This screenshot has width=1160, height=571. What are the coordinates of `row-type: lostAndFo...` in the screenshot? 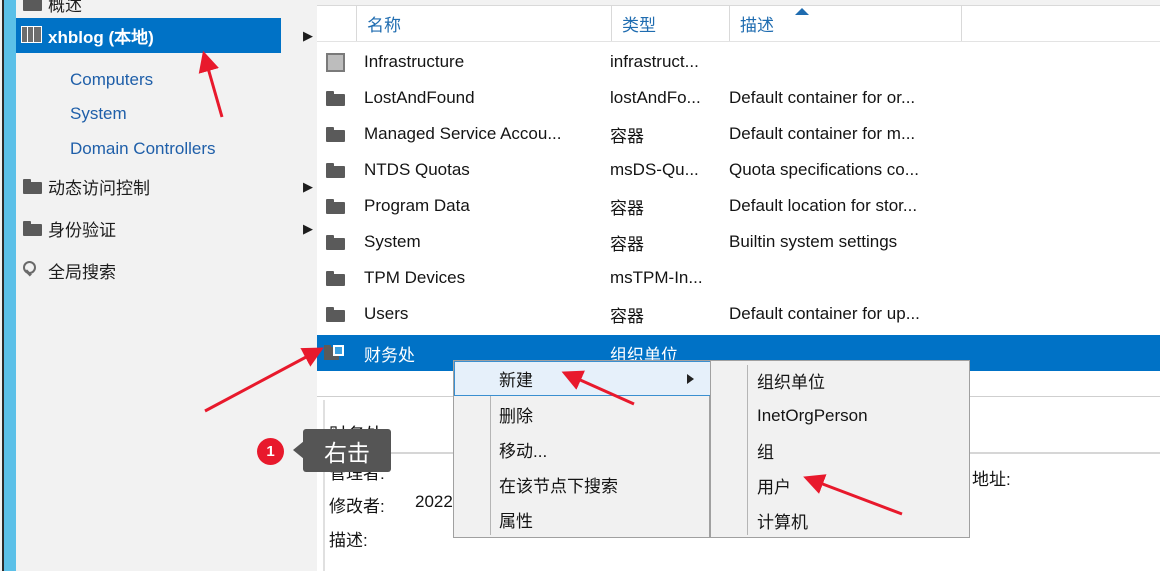 It's located at (655, 97).